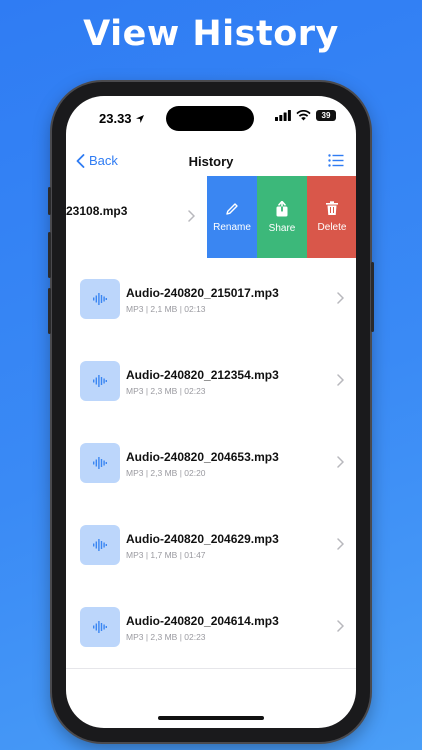 The height and width of the screenshot is (750, 422). I want to click on status-time: 23.33, so click(122, 118).